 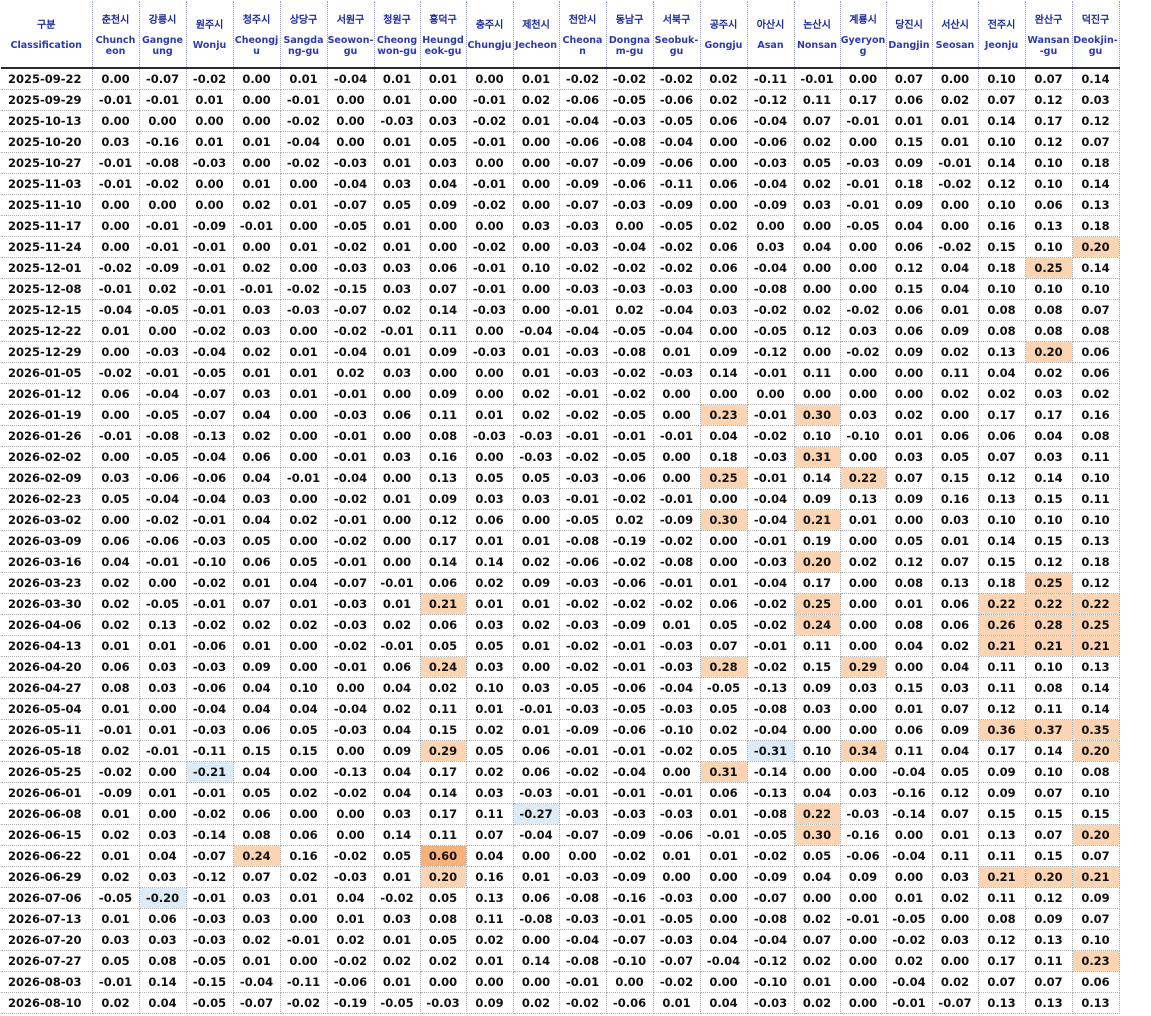 I want to click on table-cell: 0.04, so click(x=304, y=583).